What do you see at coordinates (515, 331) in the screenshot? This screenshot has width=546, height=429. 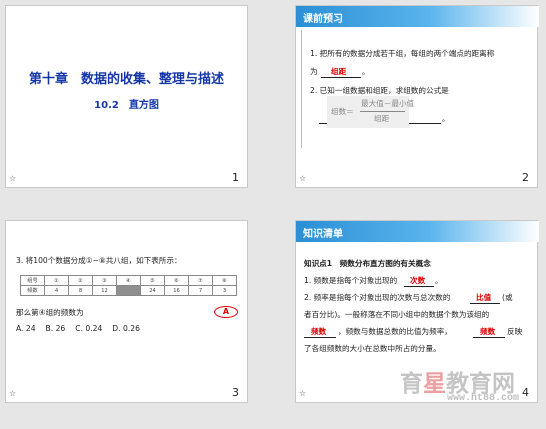 I see `knowledge-2-line-3-end: 反映` at bounding box center [515, 331].